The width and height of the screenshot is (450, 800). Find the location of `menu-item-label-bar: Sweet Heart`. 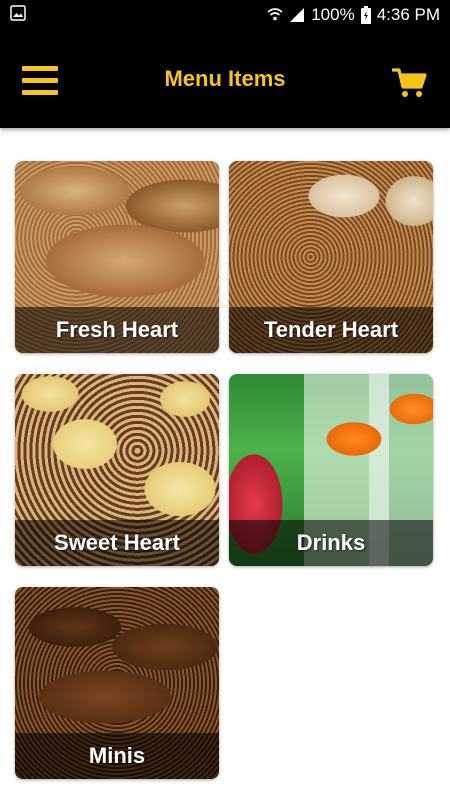

menu-item-label-bar: Sweet Heart is located at coordinates (117, 543).